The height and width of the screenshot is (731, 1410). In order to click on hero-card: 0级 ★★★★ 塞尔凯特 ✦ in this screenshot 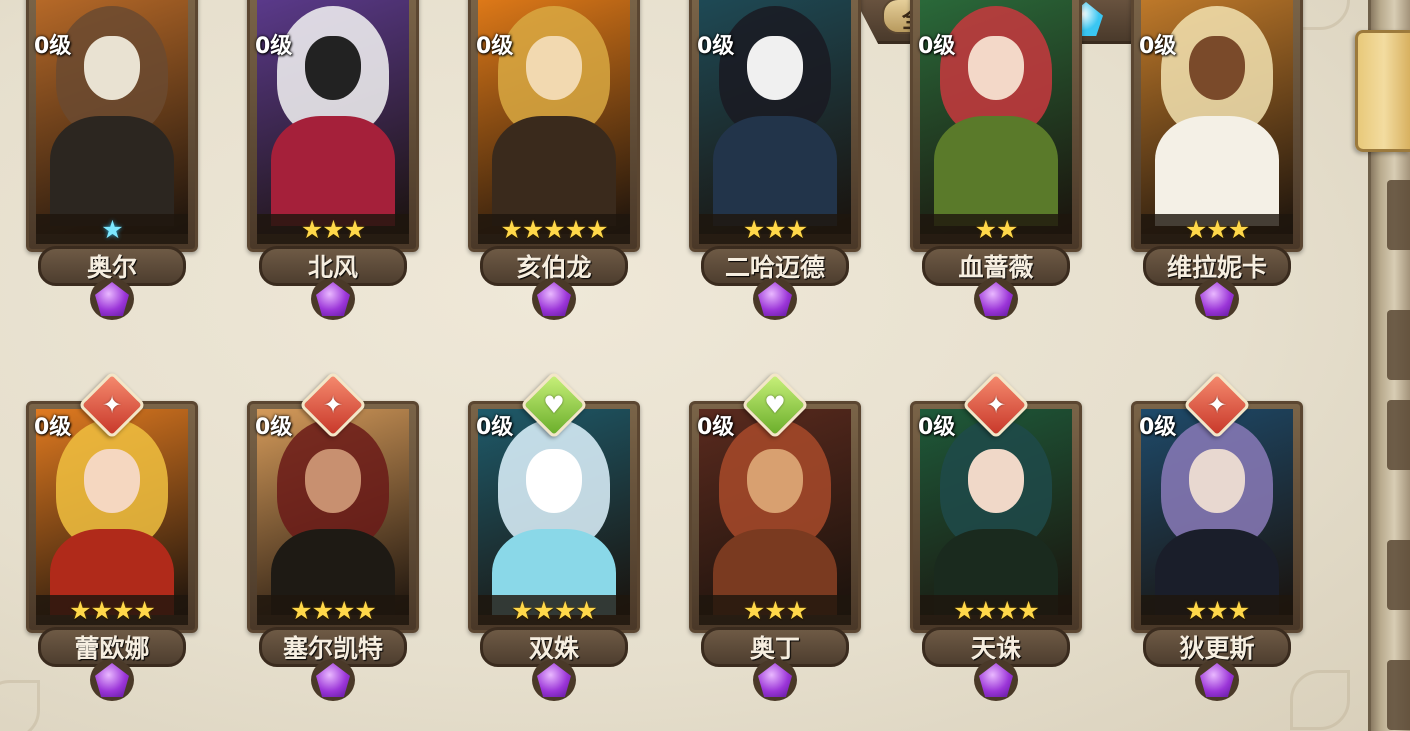, I will do `click(333, 538)`.